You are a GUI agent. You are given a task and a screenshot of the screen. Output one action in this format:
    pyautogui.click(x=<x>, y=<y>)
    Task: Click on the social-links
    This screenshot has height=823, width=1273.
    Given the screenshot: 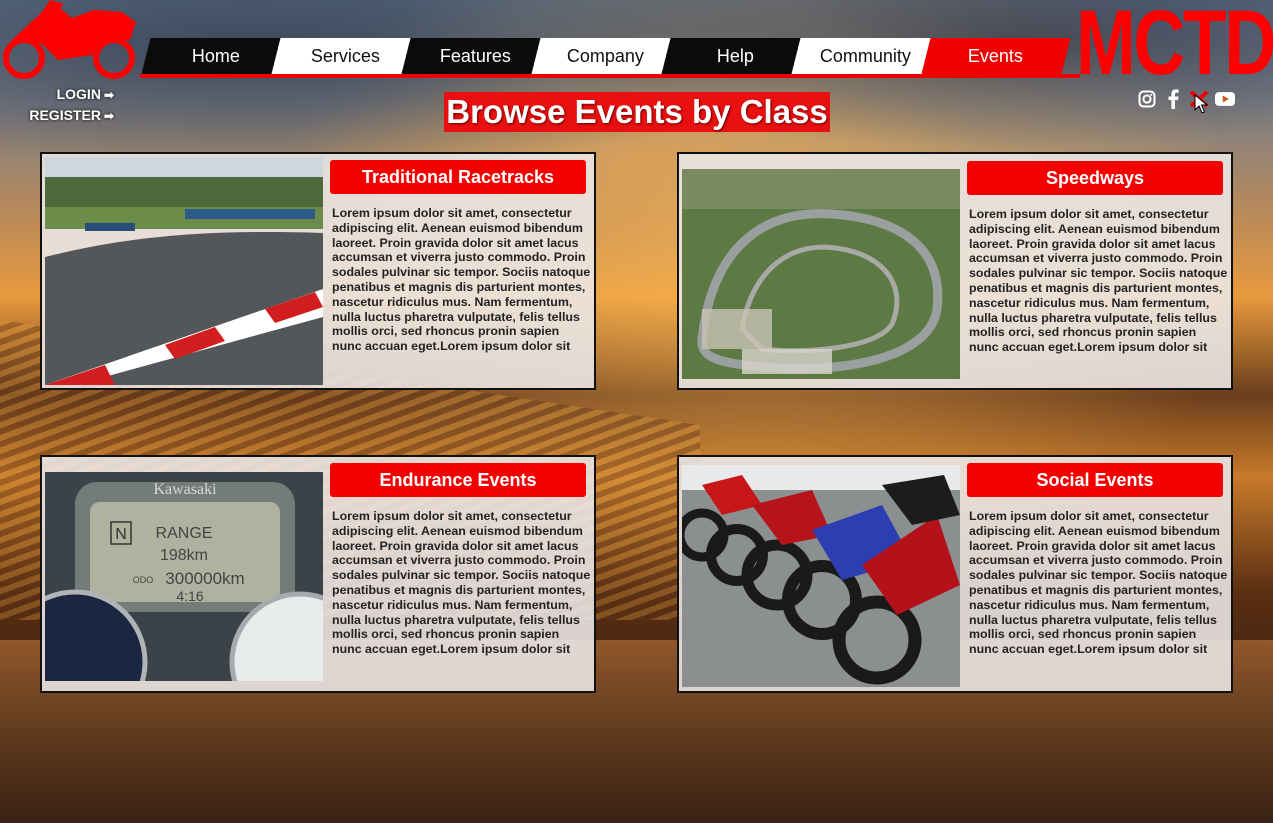 What is the action you would take?
    pyautogui.click(x=1186, y=99)
    